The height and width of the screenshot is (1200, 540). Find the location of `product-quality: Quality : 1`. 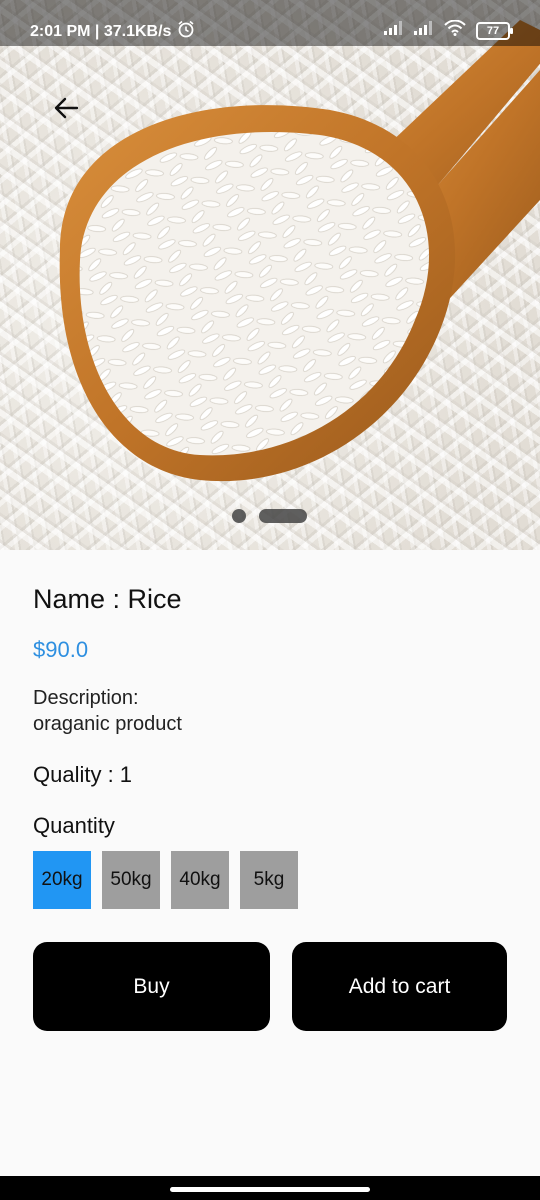

product-quality: Quality : 1 is located at coordinates (83, 774).